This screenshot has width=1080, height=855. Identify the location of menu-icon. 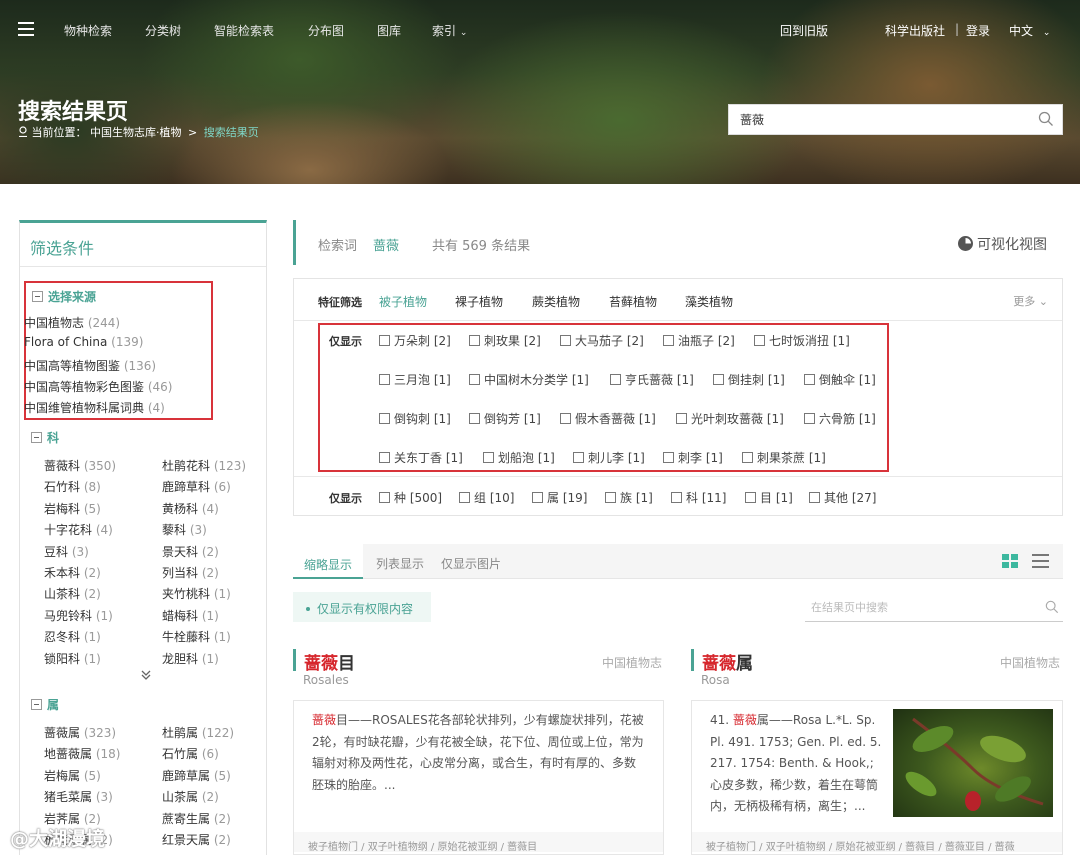
(26, 29).